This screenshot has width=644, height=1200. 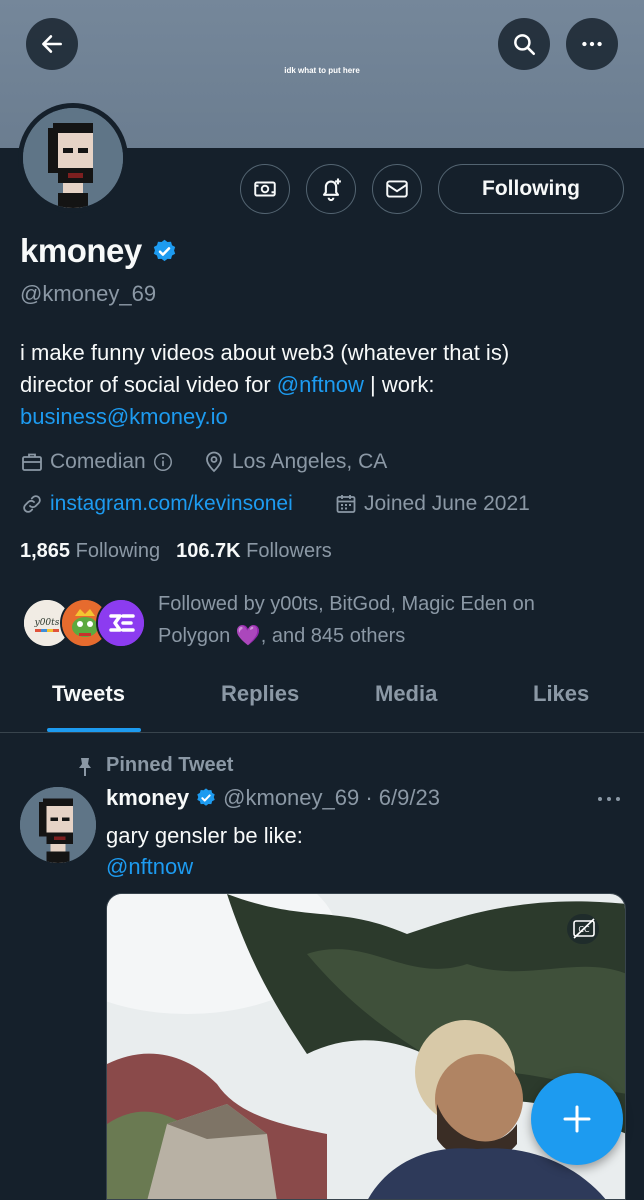 I want to click on compose-tweet-button, so click(x=577, y=1119).